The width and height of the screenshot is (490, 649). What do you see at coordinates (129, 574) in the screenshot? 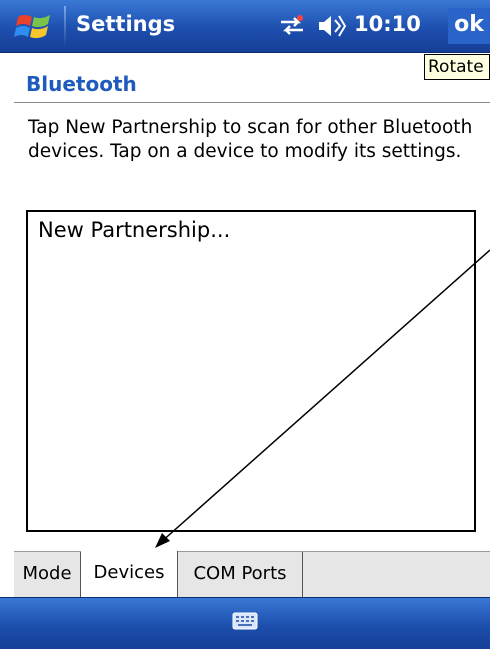
I see `tab-devices: Devices` at bounding box center [129, 574].